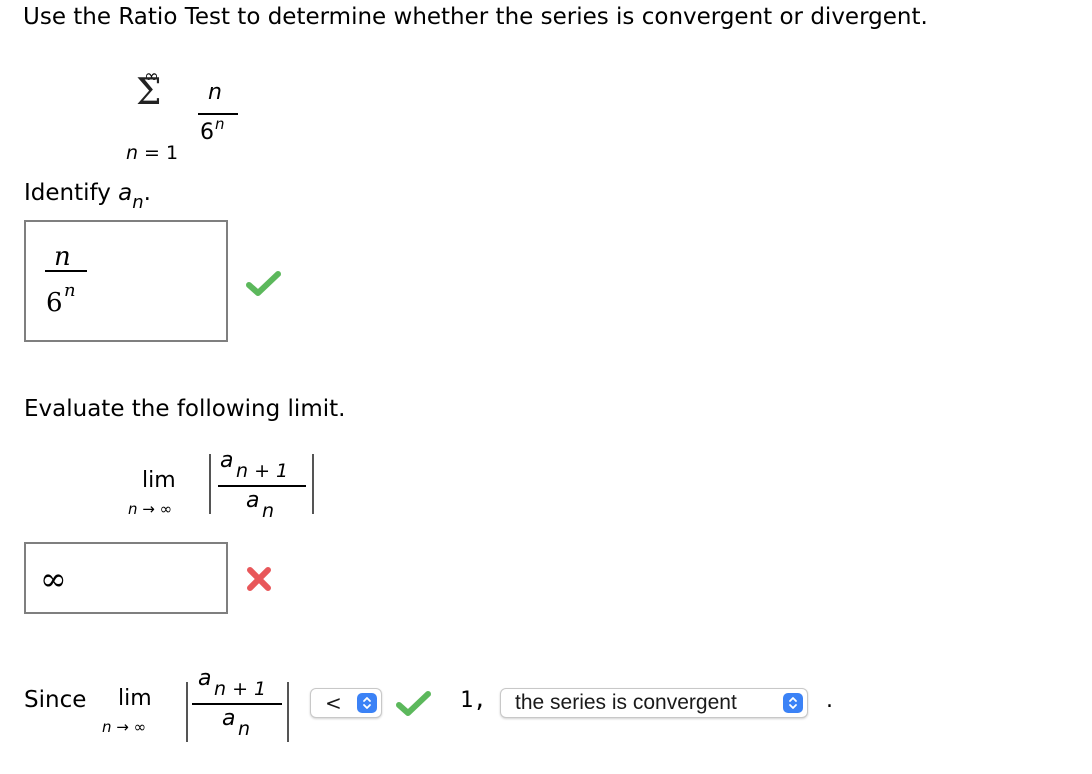  What do you see at coordinates (54, 303) in the screenshot?
I see `answer-denominator-base: 6` at bounding box center [54, 303].